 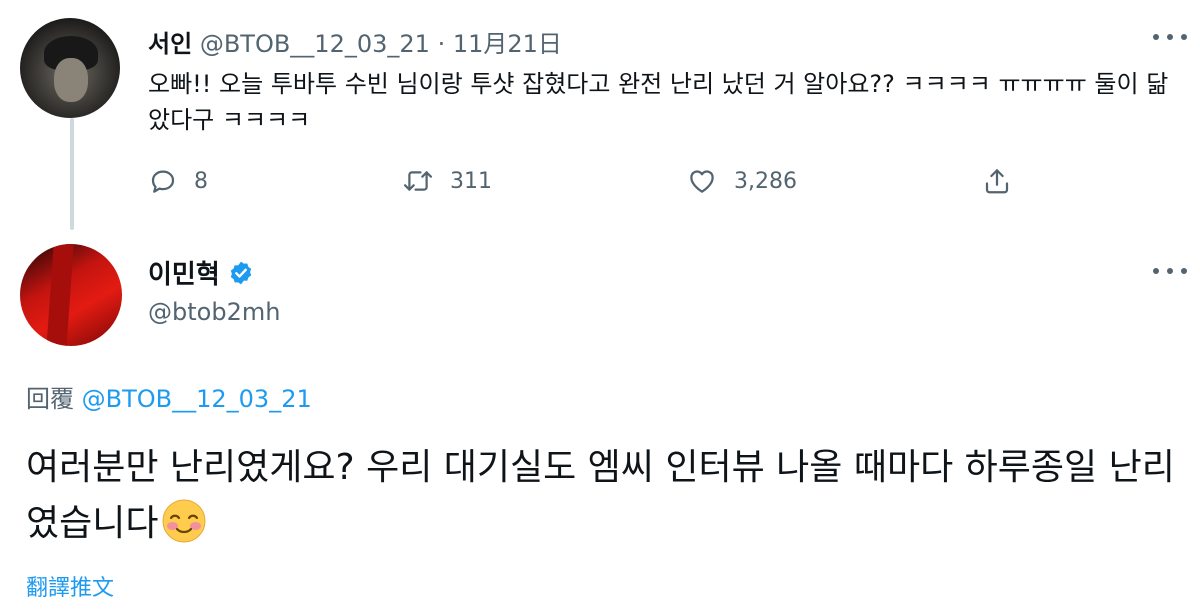 I want to click on parent-tweet-avatar, so click(x=70, y=68).